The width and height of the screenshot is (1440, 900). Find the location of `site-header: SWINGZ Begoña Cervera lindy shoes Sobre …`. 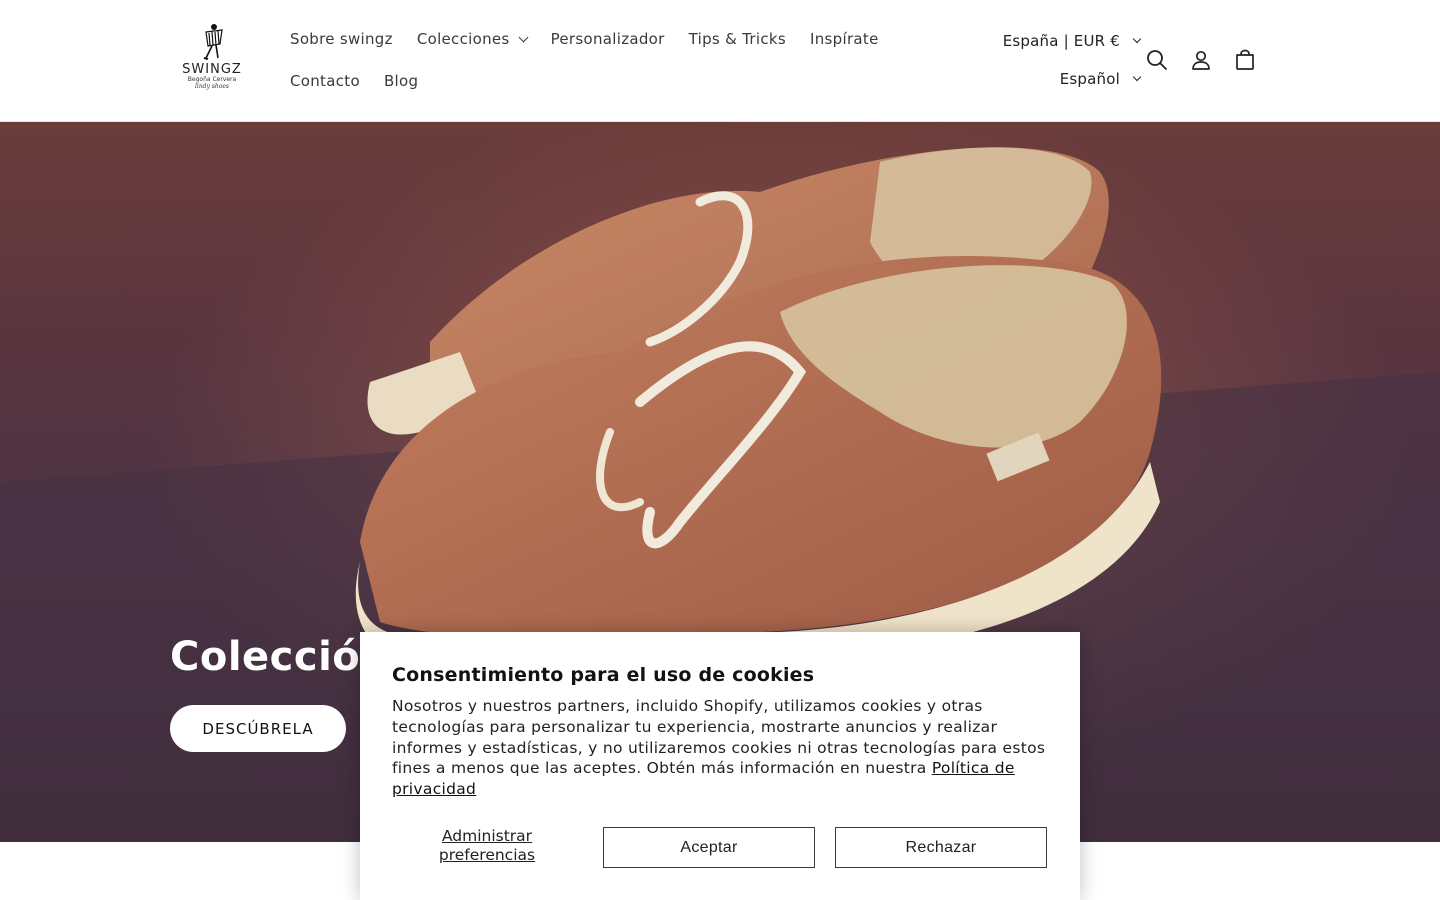

site-header: SWINGZ Begoña Cervera lindy shoes Sobre … is located at coordinates (720, 61).